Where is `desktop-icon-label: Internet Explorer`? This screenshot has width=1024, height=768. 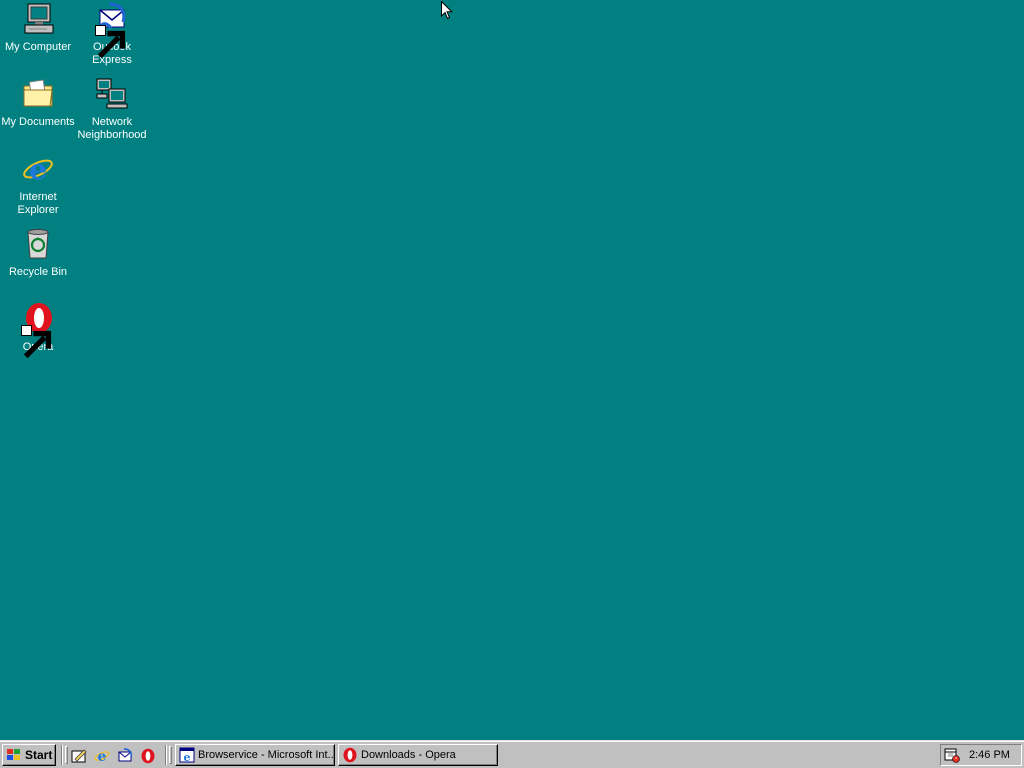
desktop-icon-label: Internet Explorer is located at coordinates (38, 203).